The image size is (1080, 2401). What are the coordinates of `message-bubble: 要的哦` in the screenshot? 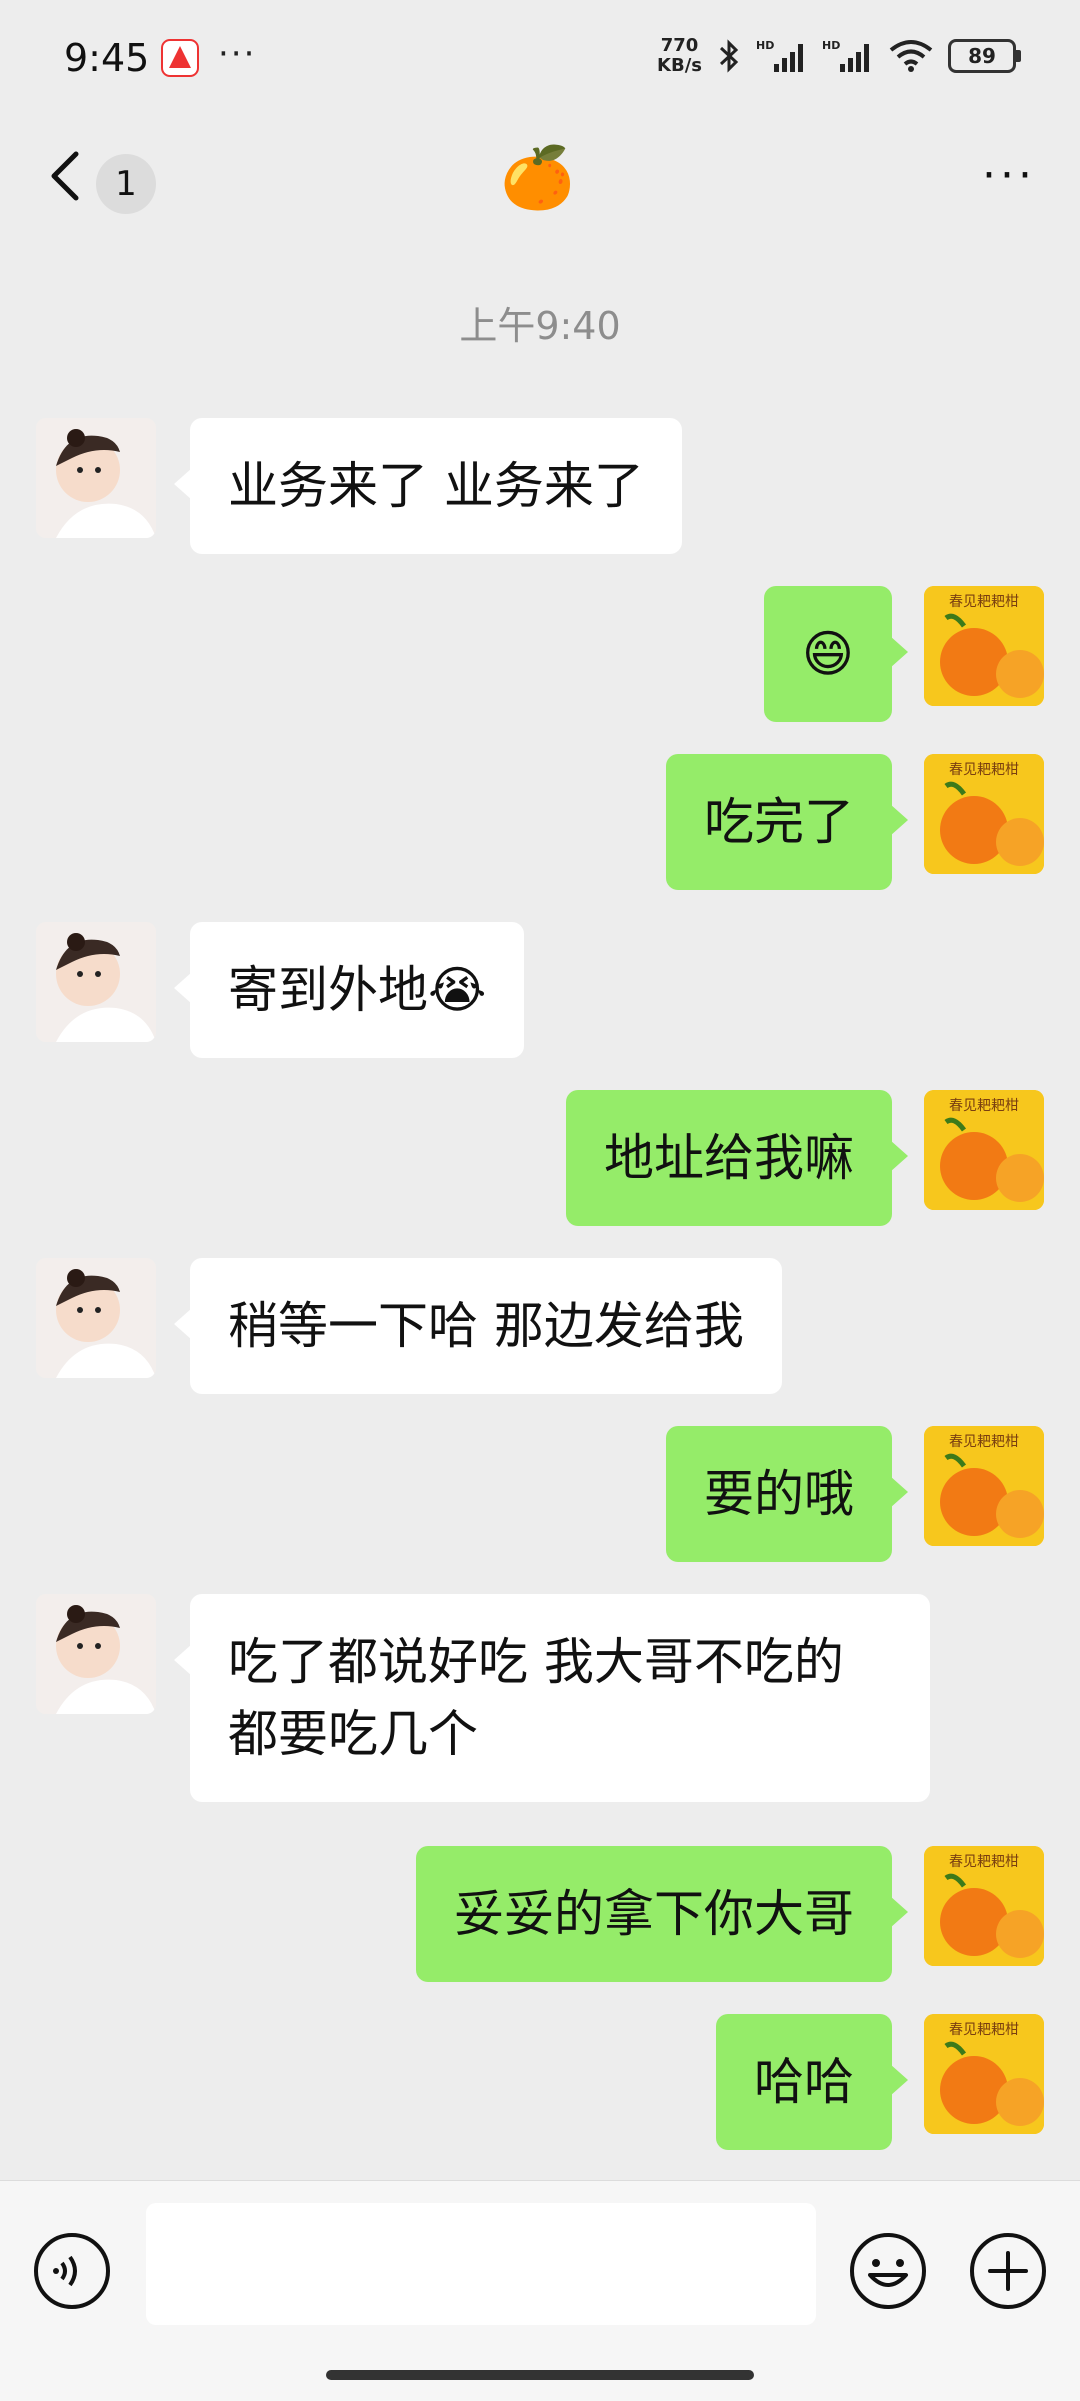 It's located at (787, 1494).